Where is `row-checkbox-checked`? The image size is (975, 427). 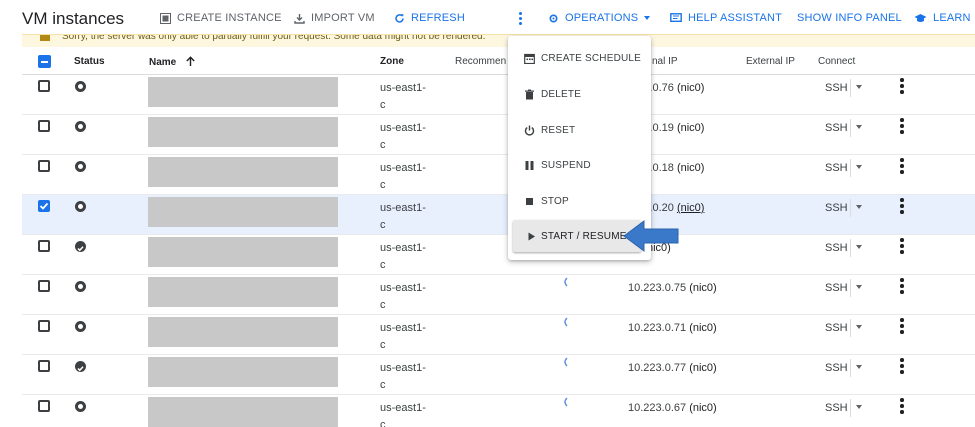 row-checkbox-checked is located at coordinates (44, 206).